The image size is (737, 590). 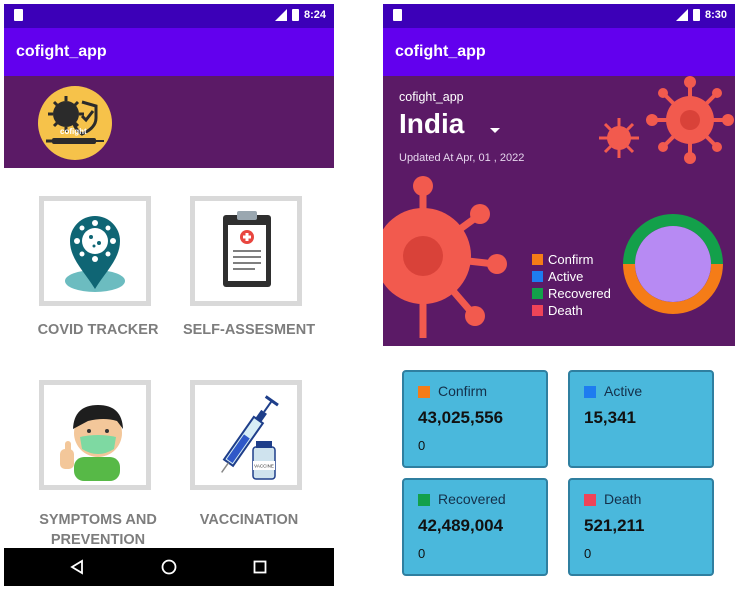 I want to click on legend-death: Death, so click(x=571, y=310).